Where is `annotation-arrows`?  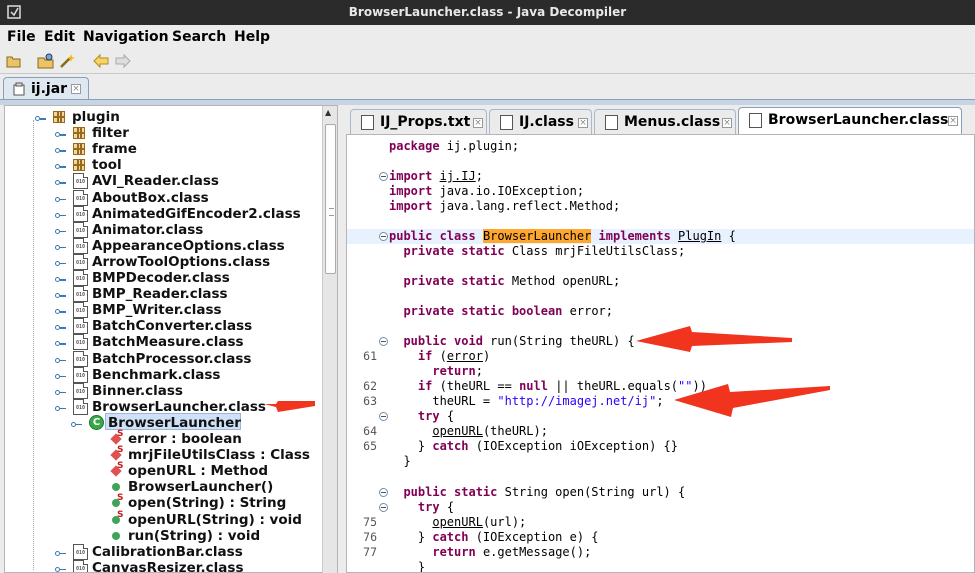 annotation-arrows is located at coordinates (547, 371).